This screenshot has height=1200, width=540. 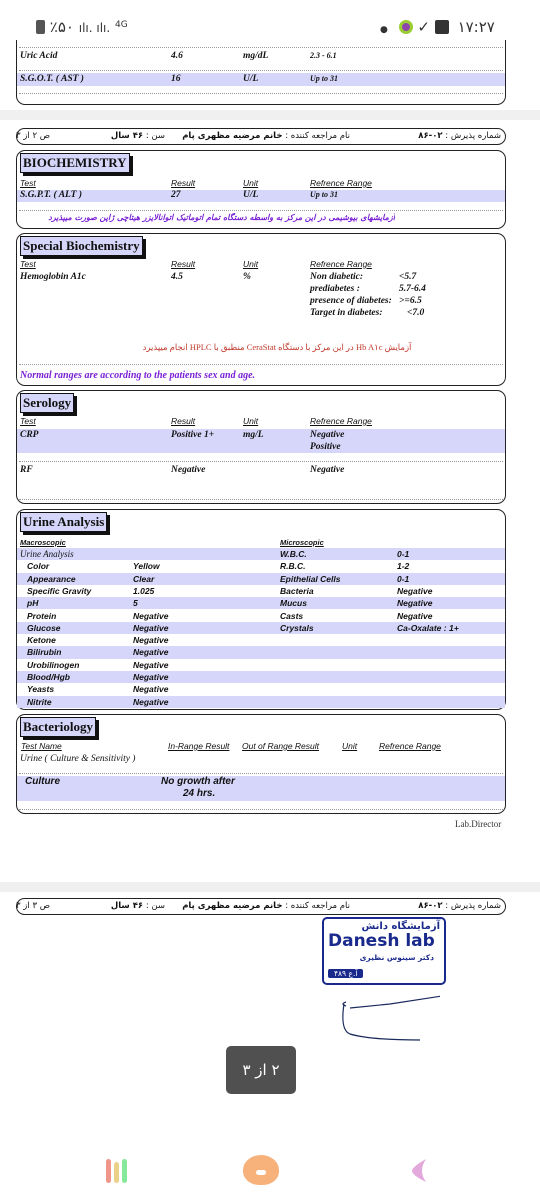 What do you see at coordinates (261, 554) in the screenshot?
I see `urine-row: Urine Analysis W.B.C. 0-1` at bounding box center [261, 554].